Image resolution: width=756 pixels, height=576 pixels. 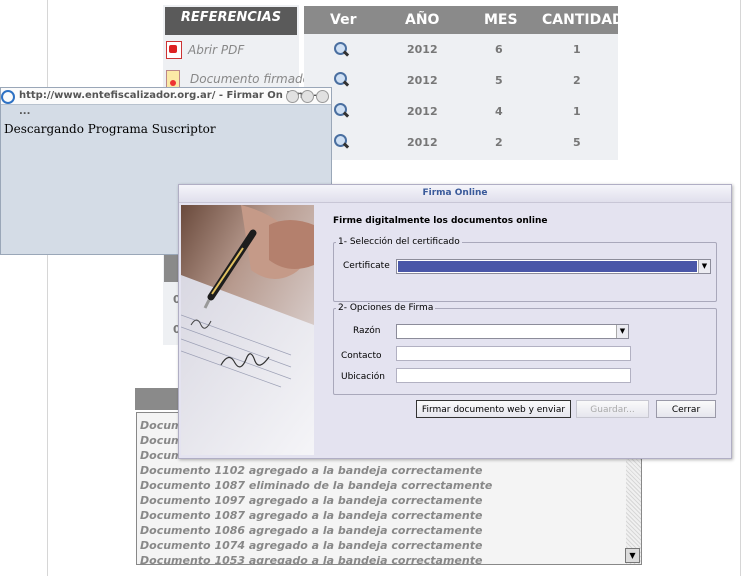 I want to click on sign-and-send-button: Firmar documento web y enviar, so click(x=493, y=409).